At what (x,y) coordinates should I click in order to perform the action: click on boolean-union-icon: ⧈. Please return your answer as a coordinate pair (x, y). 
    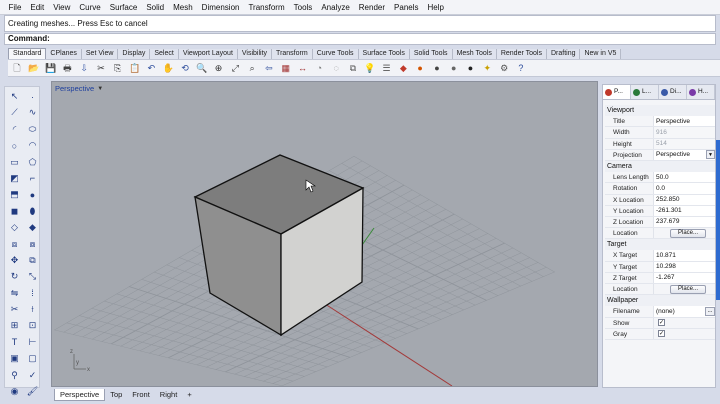
    Looking at the image, I should click on (14, 244).